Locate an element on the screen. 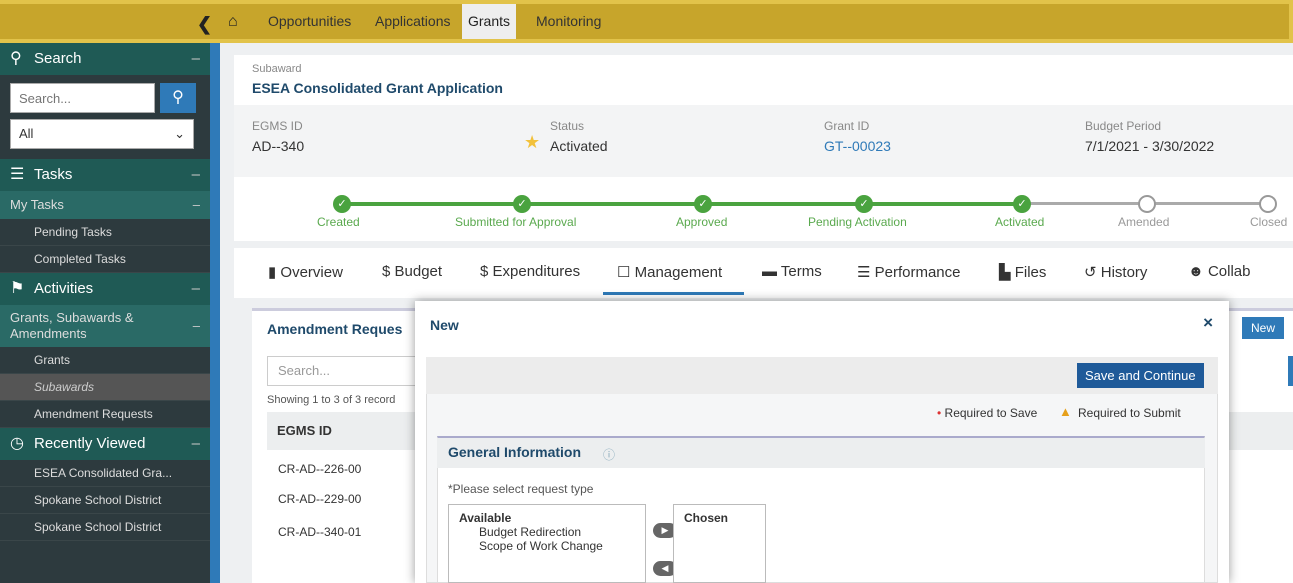 The height and width of the screenshot is (583, 1293). grant-id-label: Grant ID is located at coordinates (847, 126).